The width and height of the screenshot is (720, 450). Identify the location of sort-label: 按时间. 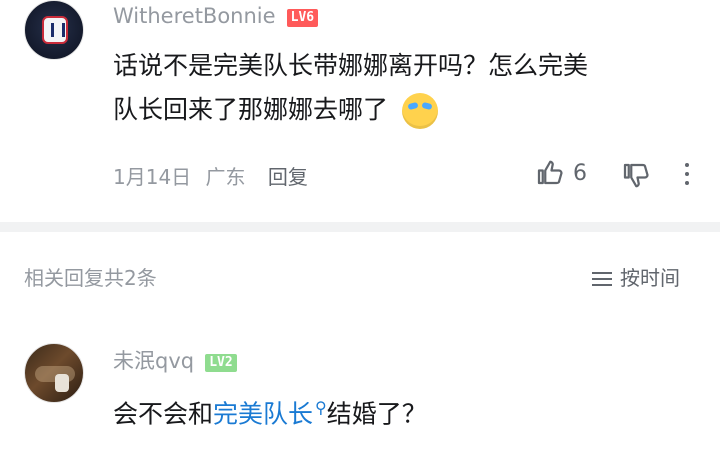
(650, 278).